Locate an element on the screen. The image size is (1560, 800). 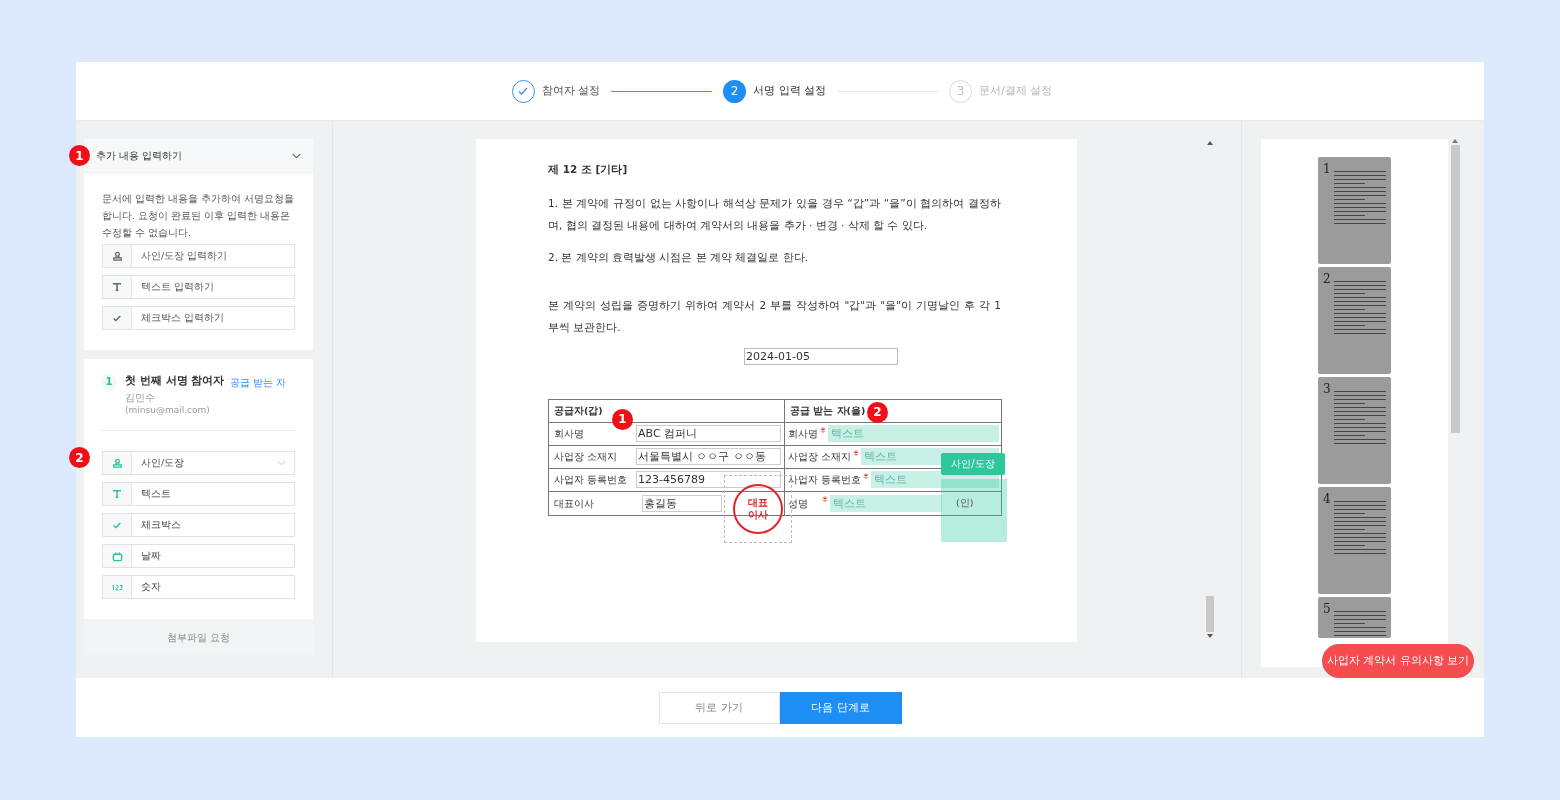
back-button: 뒤로 가기 is located at coordinates (719, 707).